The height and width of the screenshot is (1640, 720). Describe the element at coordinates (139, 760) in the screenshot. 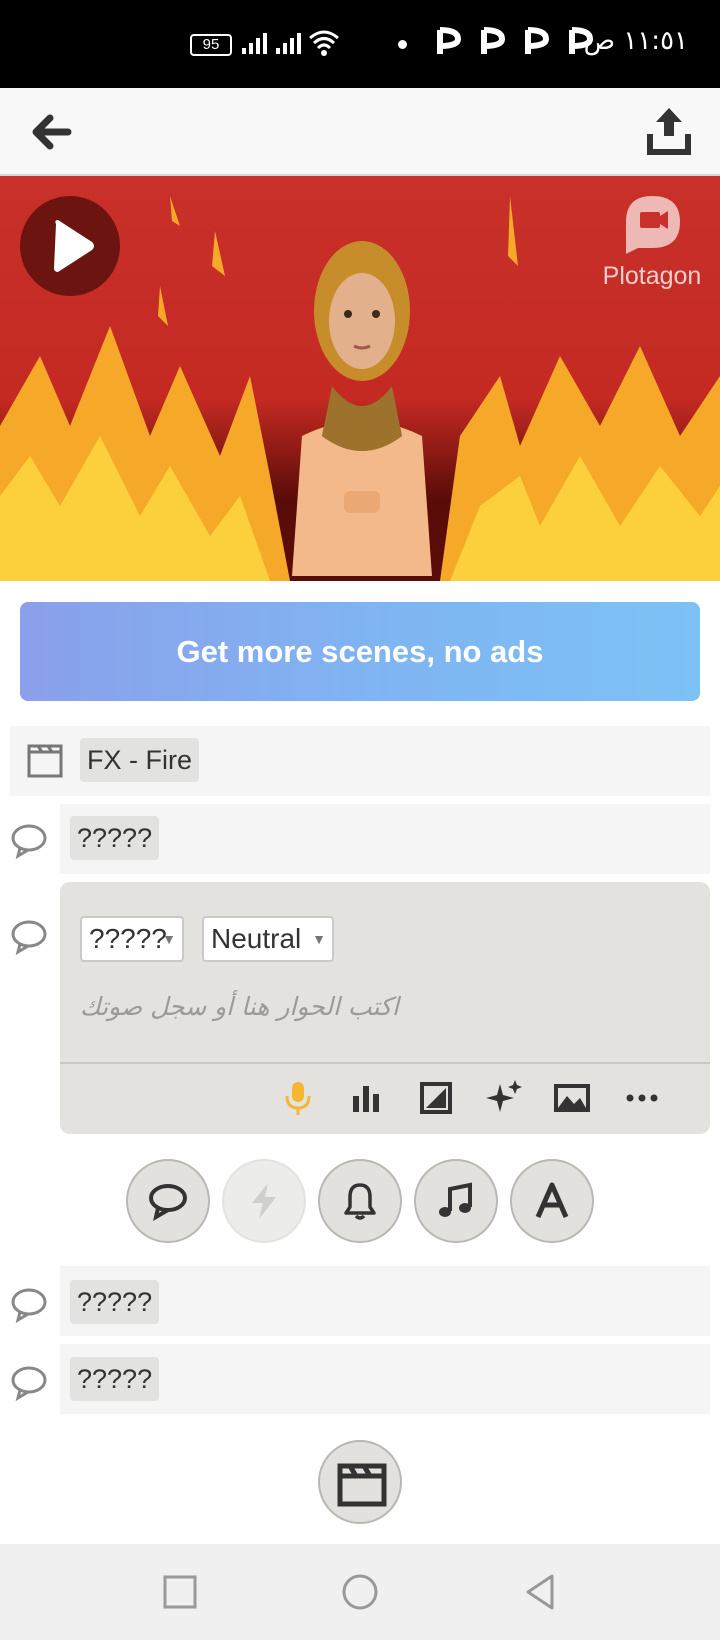

I see `scene-chip: FX - Fire` at that location.